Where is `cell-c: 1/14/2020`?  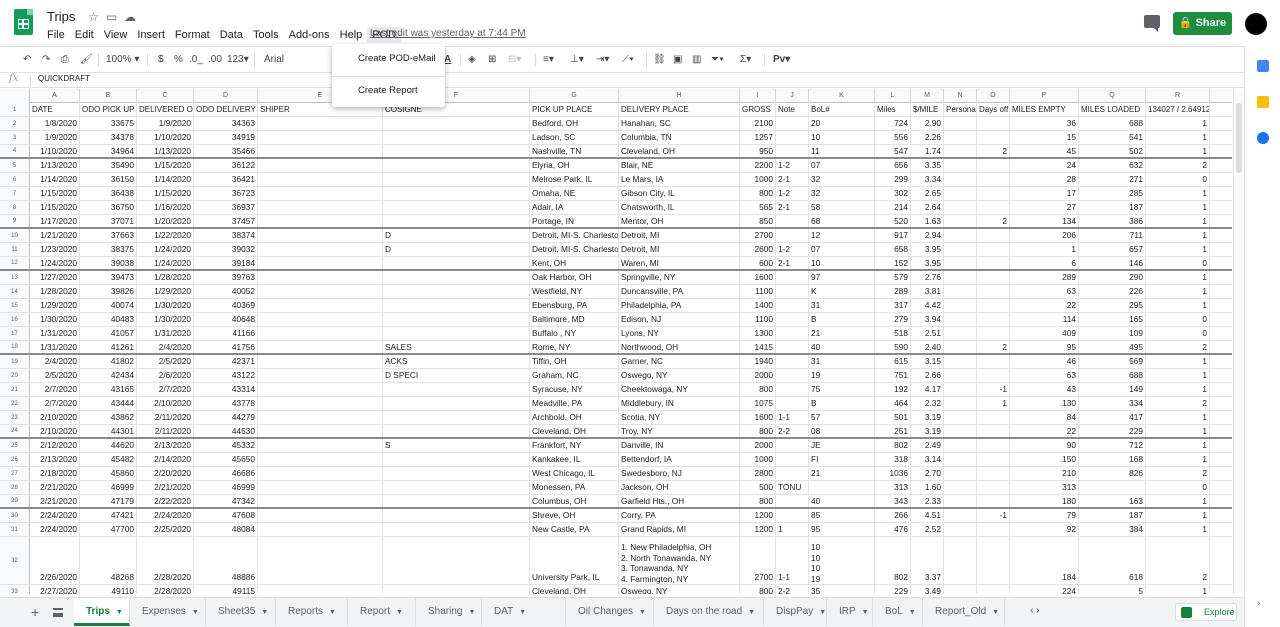
cell-c: 1/14/2020 is located at coordinates (165, 179).